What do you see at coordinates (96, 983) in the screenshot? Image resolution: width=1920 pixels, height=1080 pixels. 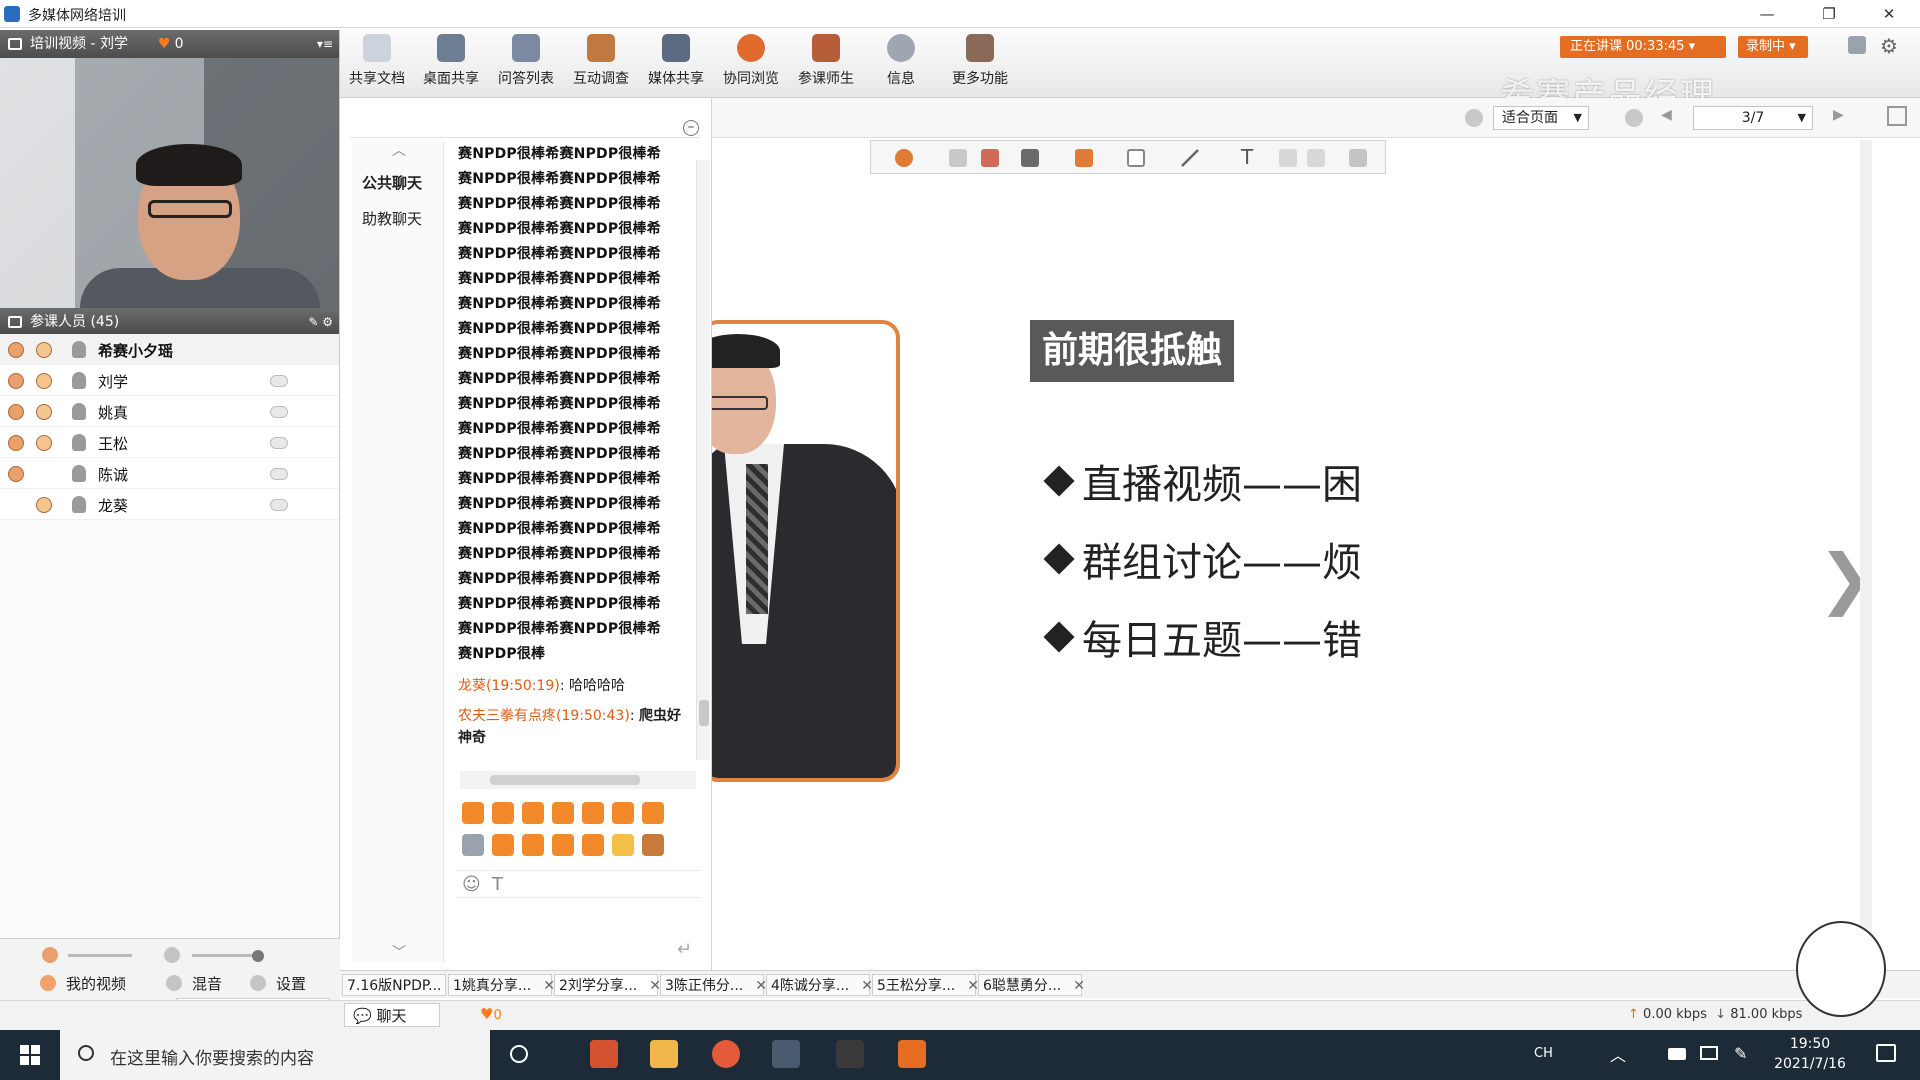 I see `my-video-button: 我的视频` at bounding box center [96, 983].